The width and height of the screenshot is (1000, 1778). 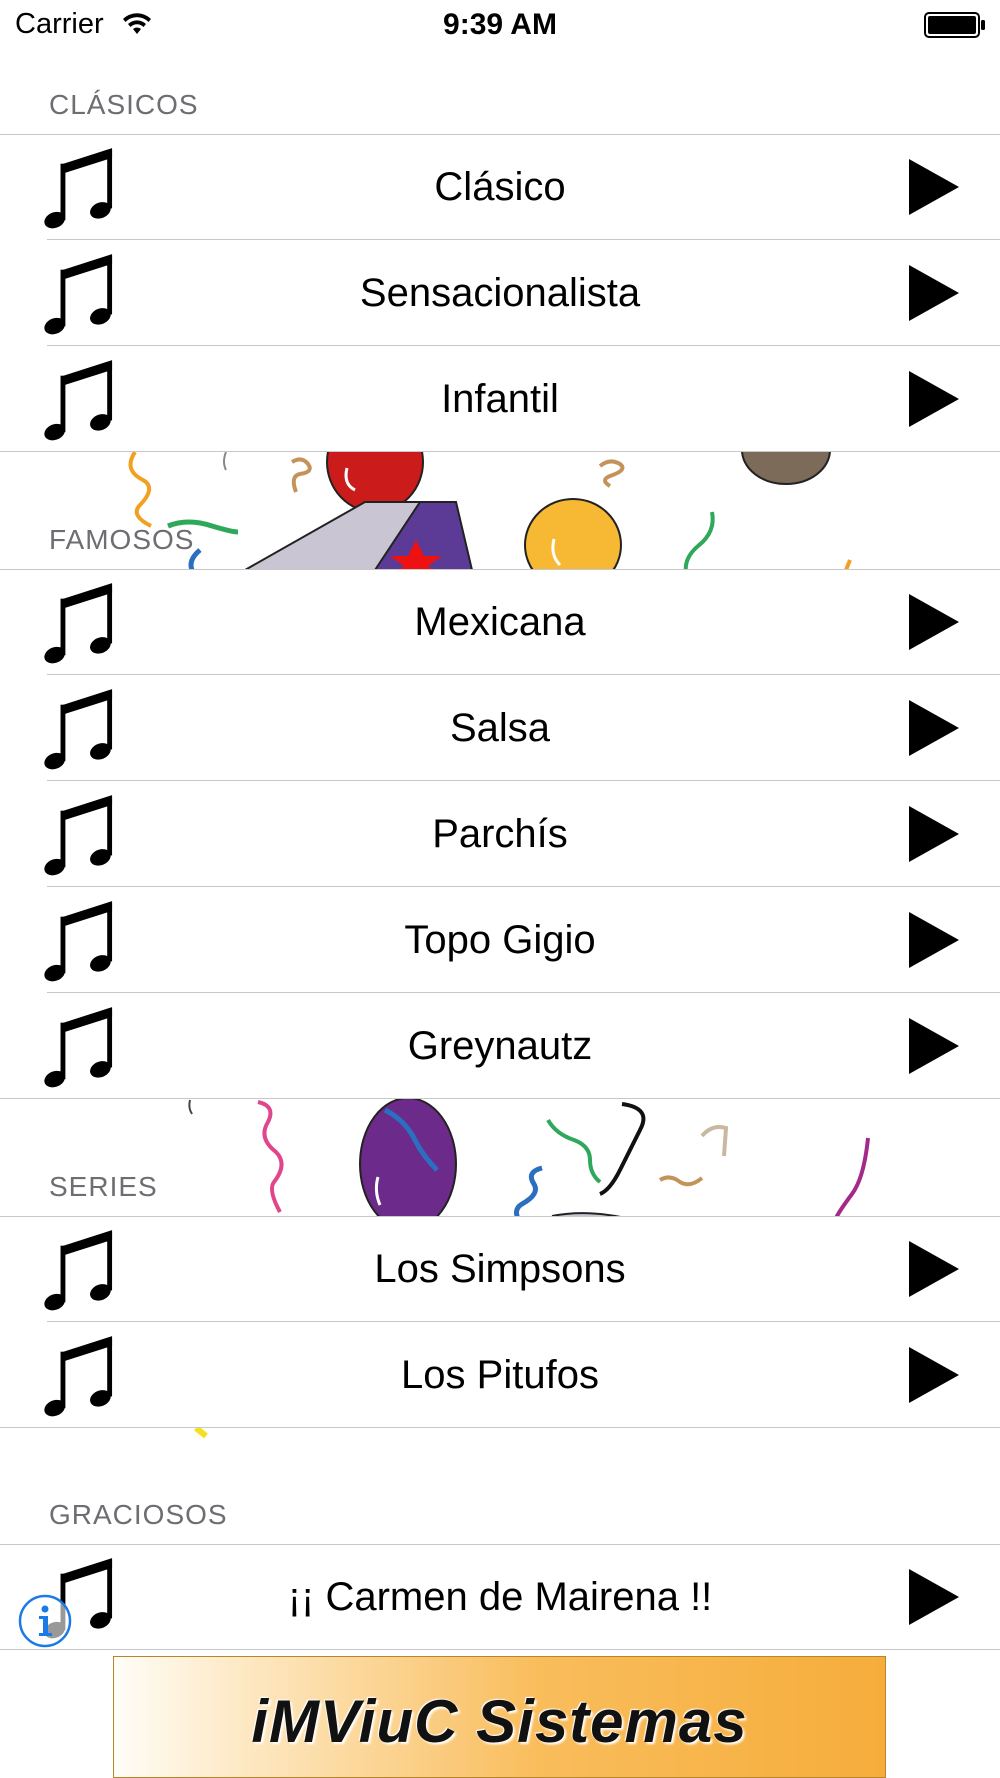 I want to click on sound-row-topo-gigio: Topo Gigio, so click(x=500, y=940).